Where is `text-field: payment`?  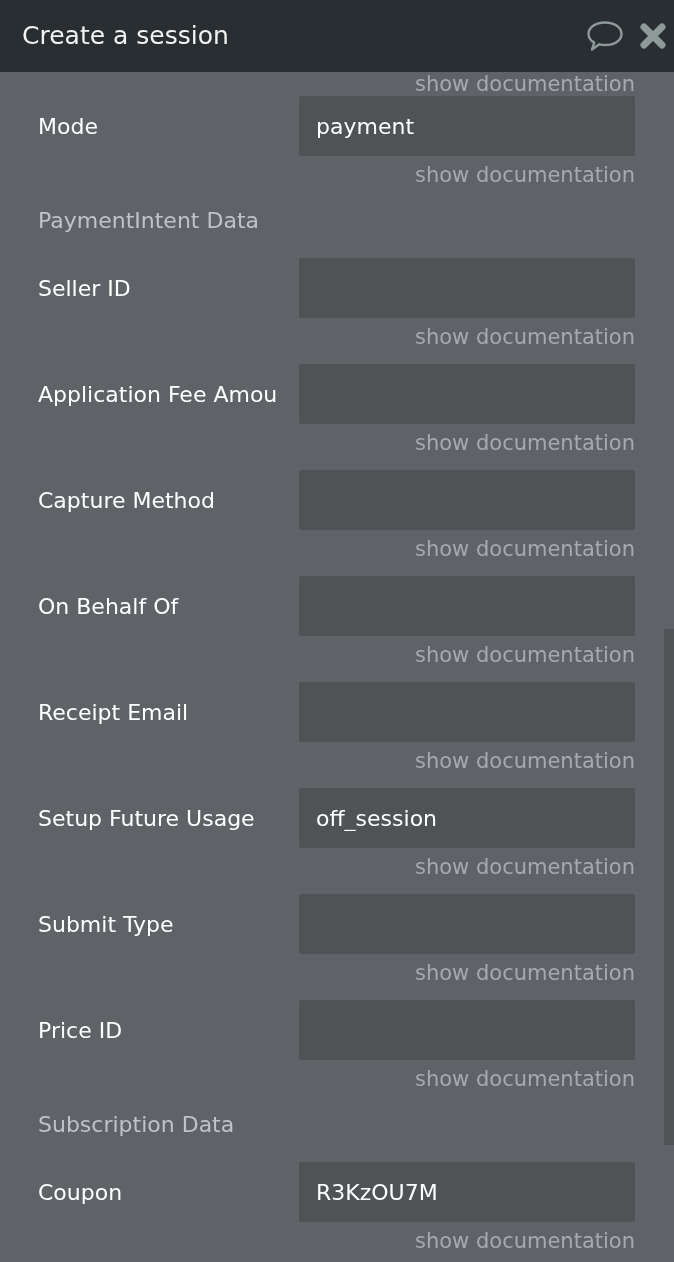 text-field: payment is located at coordinates (467, 126).